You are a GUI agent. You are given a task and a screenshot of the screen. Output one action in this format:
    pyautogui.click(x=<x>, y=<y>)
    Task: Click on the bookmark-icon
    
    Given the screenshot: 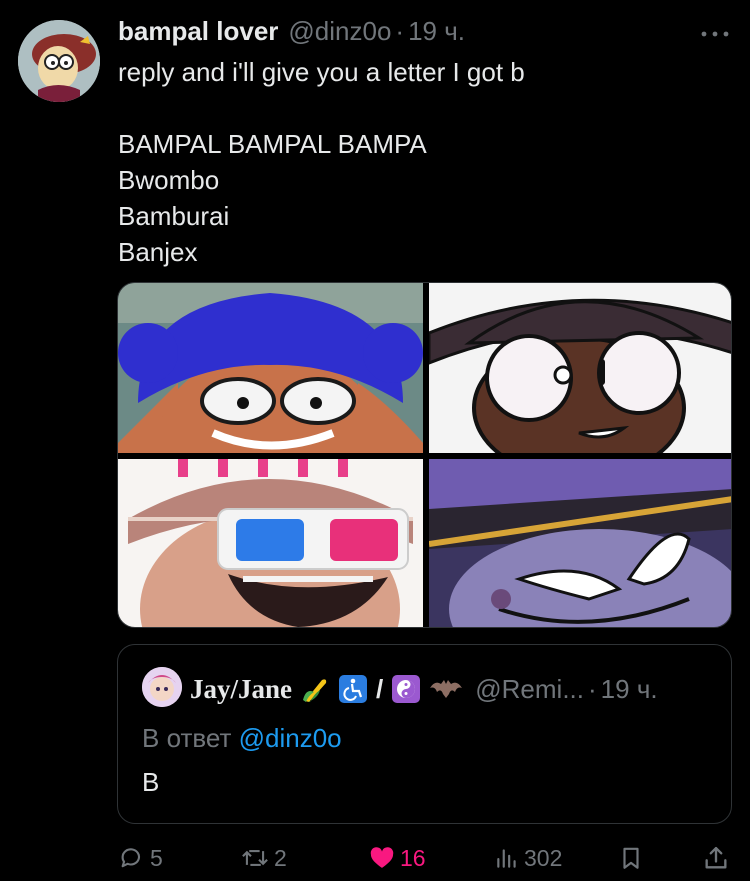 What is the action you would take?
    pyautogui.click(x=631, y=858)
    